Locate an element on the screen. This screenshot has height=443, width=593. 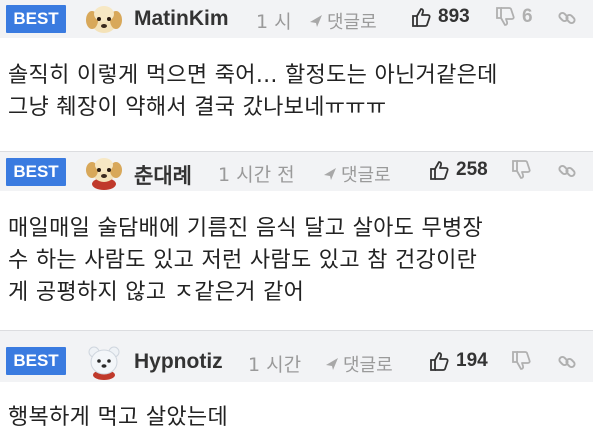
comment-body: 행복하게 먹고 살았는데 is located at coordinates (118, 418).